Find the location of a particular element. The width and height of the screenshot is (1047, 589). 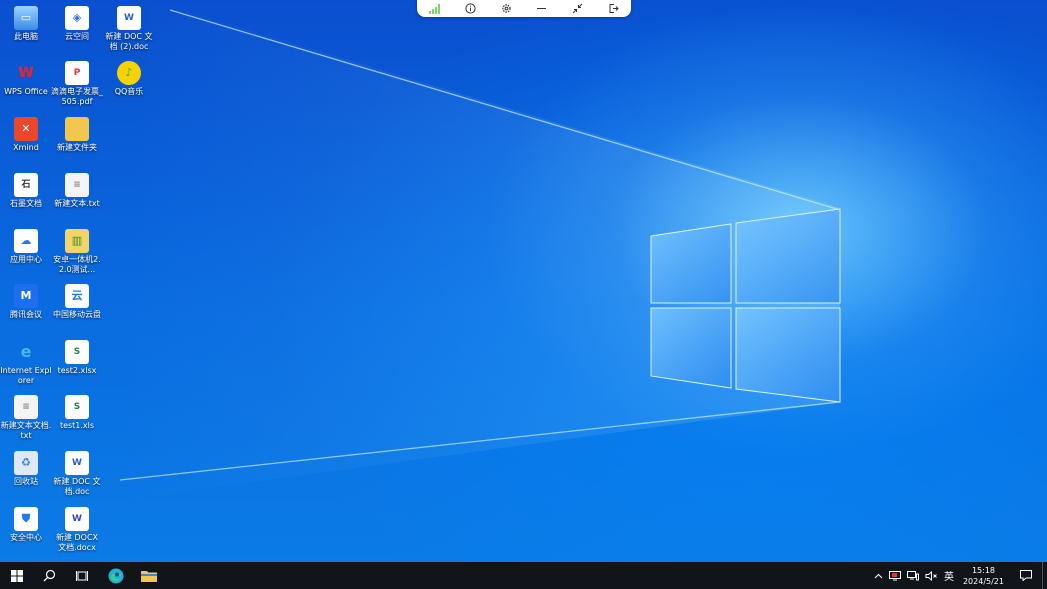

desktop-icon-label: 此电脑 is located at coordinates (26, 36).